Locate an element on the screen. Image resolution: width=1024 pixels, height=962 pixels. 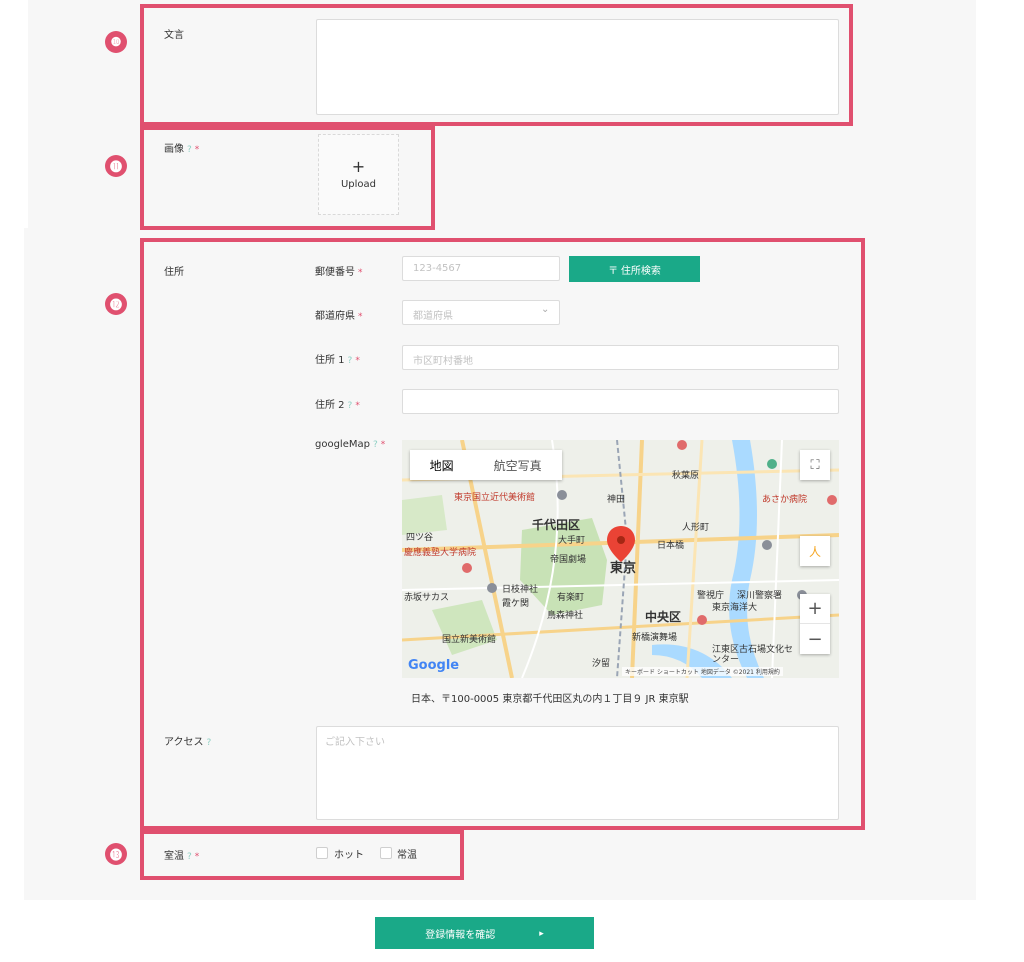
map-area-label: 帝国劇場 is located at coordinates (568, 560).